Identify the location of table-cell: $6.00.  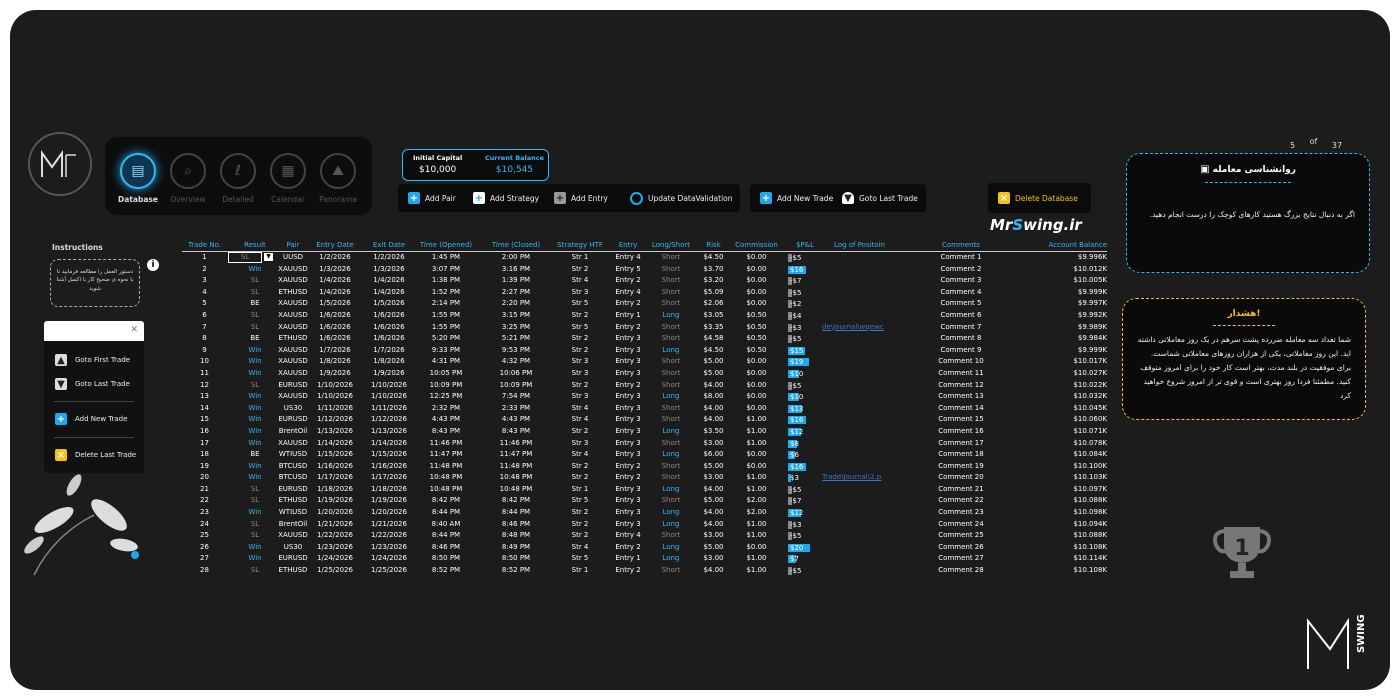
(713, 454).